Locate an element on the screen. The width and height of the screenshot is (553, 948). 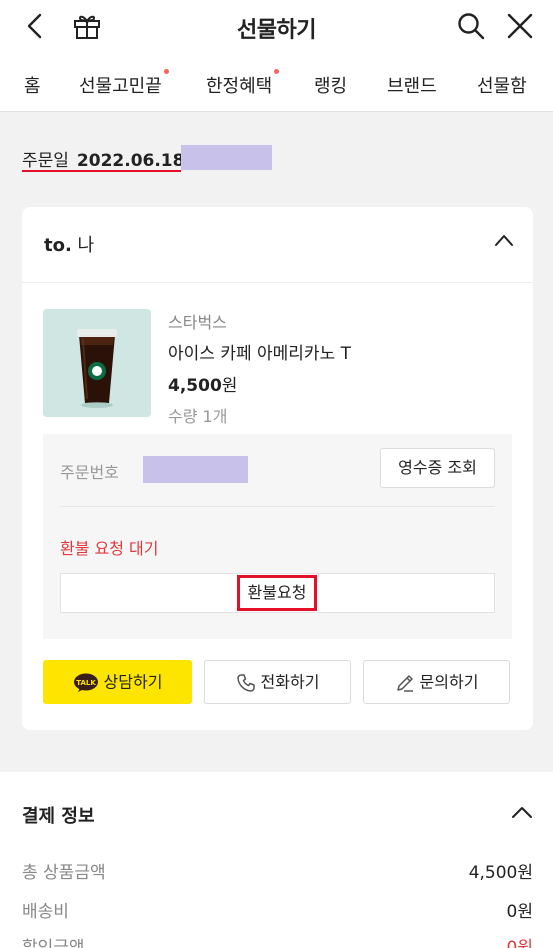
pencil-icon is located at coordinates (404, 683).